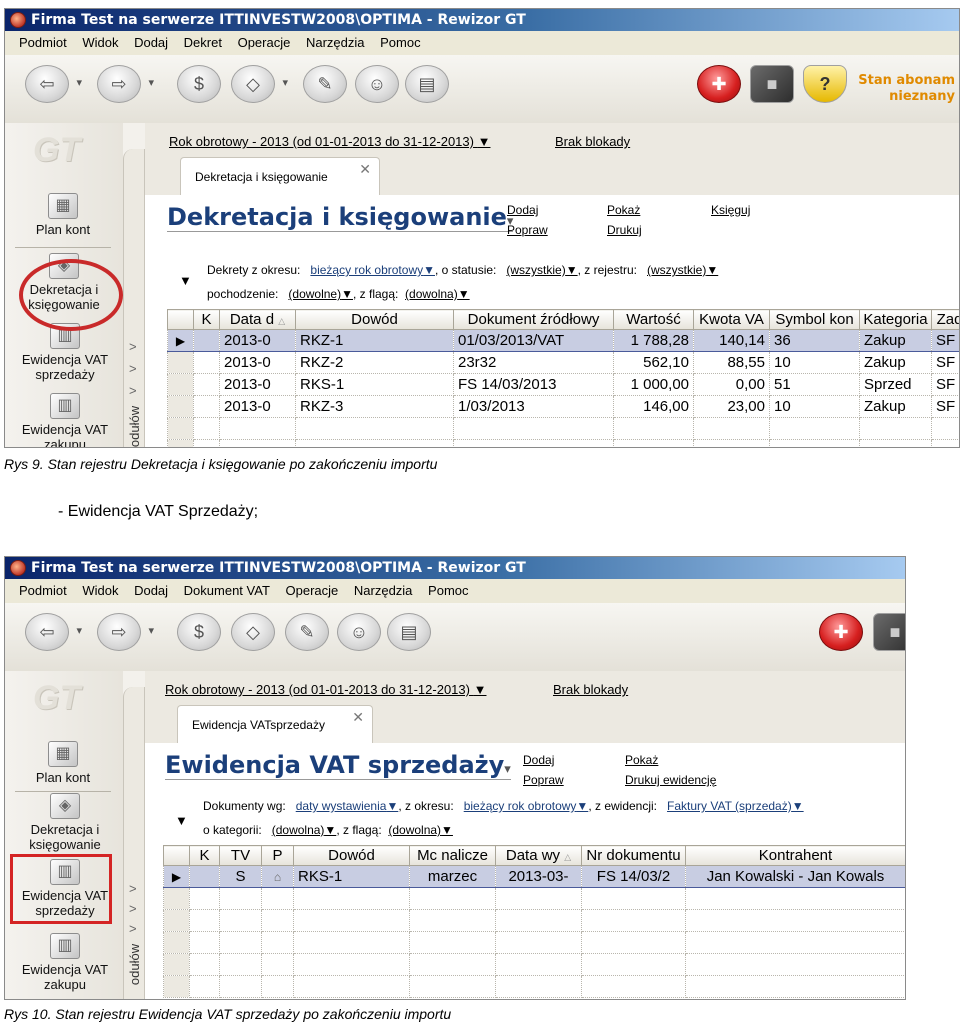 This screenshot has width=960, height=1028. Describe the element at coordinates (240, 855) in the screenshot. I see `col-tv: TV` at that location.